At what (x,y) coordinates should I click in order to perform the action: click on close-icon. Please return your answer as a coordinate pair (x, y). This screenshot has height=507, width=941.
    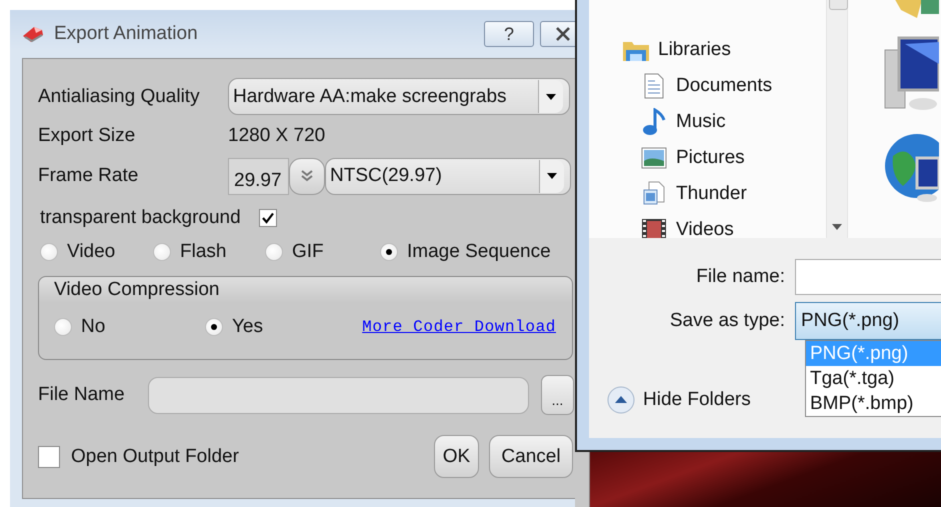
    Looking at the image, I should click on (562, 34).